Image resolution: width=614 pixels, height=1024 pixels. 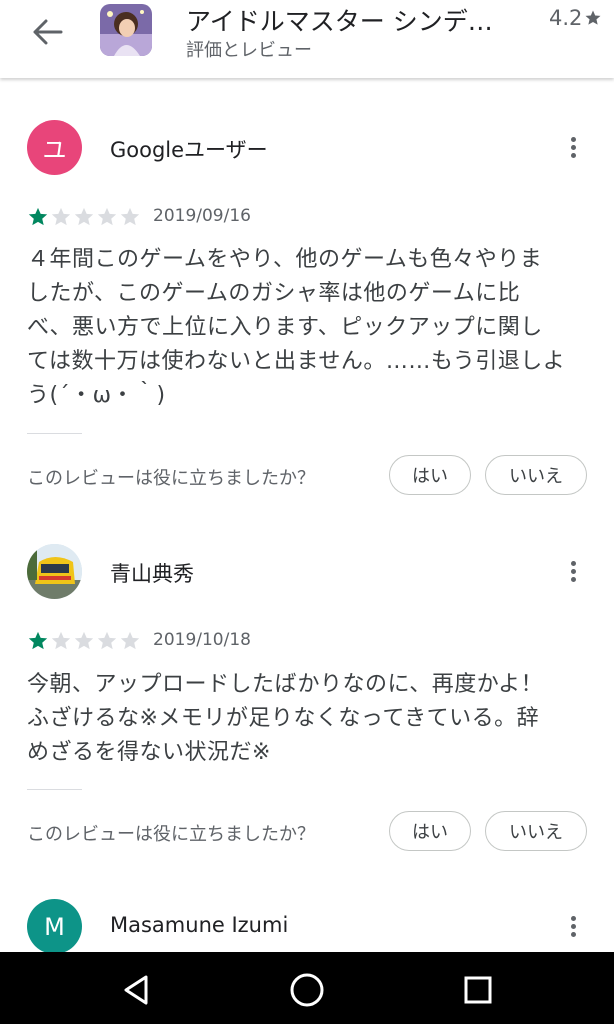 What do you see at coordinates (149, 752) in the screenshot?
I see `review-text-line: めざるを得ない状況だ※` at bounding box center [149, 752].